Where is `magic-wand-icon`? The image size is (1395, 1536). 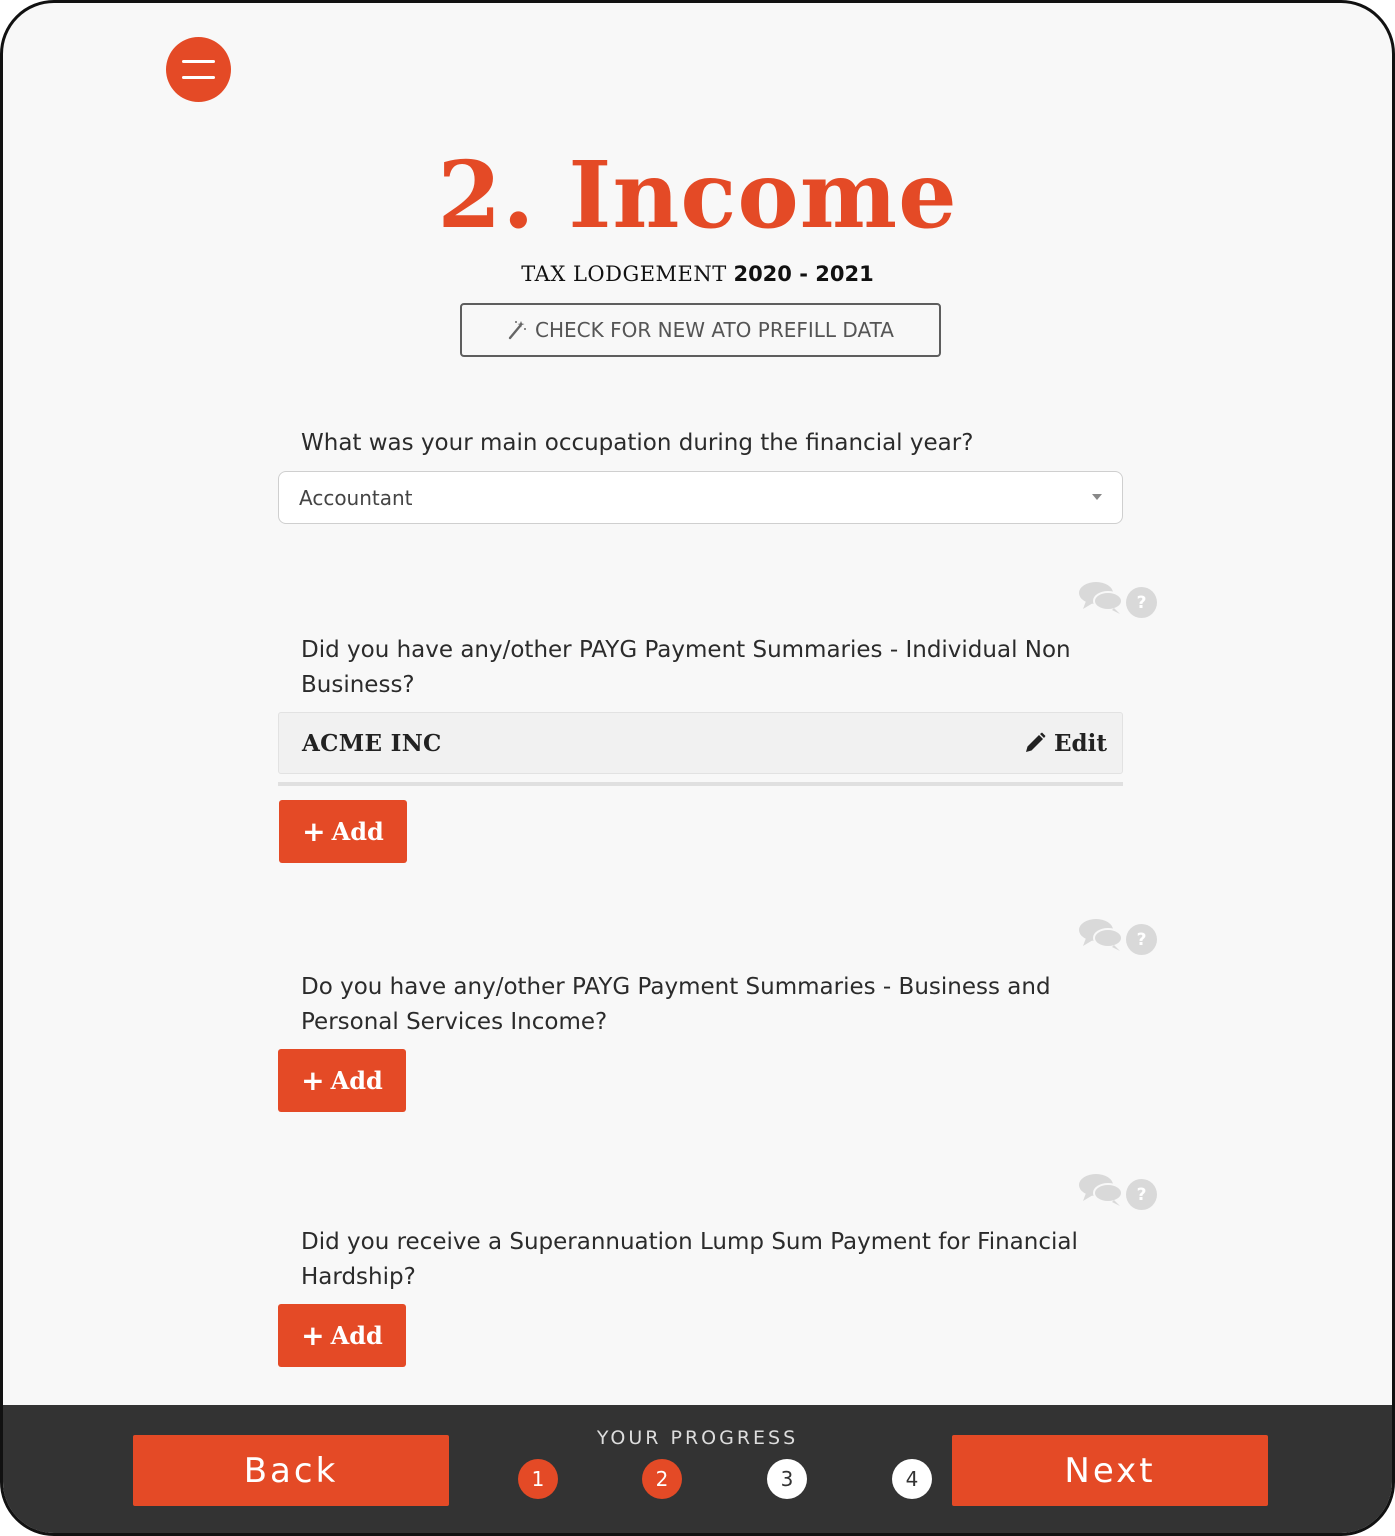
magic-wand-icon is located at coordinates (517, 330).